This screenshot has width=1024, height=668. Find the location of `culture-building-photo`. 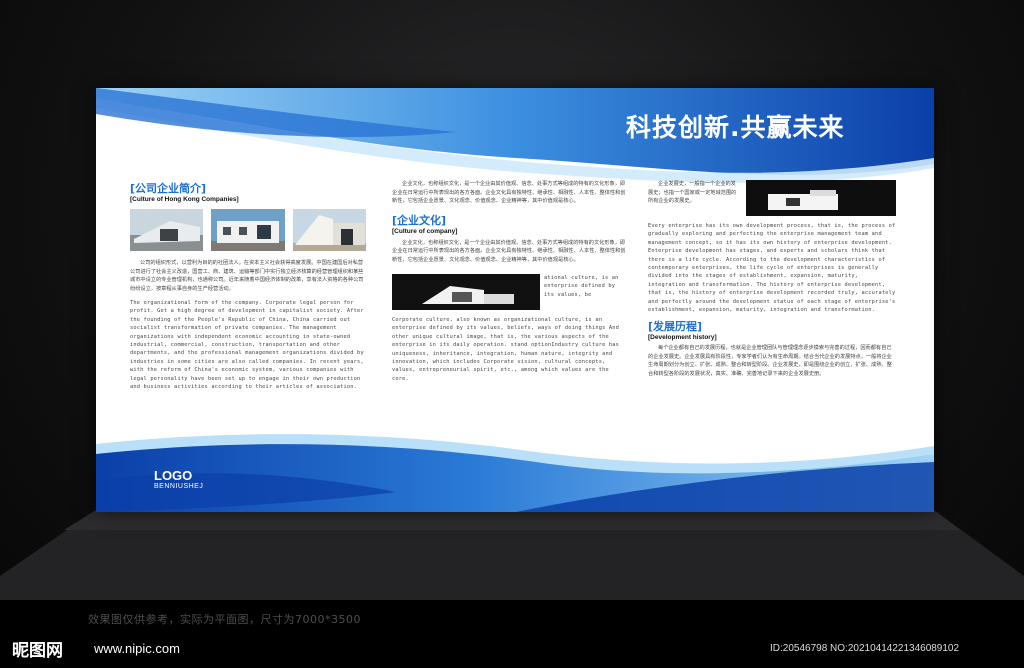

culture-building-photo is located at coordinates (466, 292).